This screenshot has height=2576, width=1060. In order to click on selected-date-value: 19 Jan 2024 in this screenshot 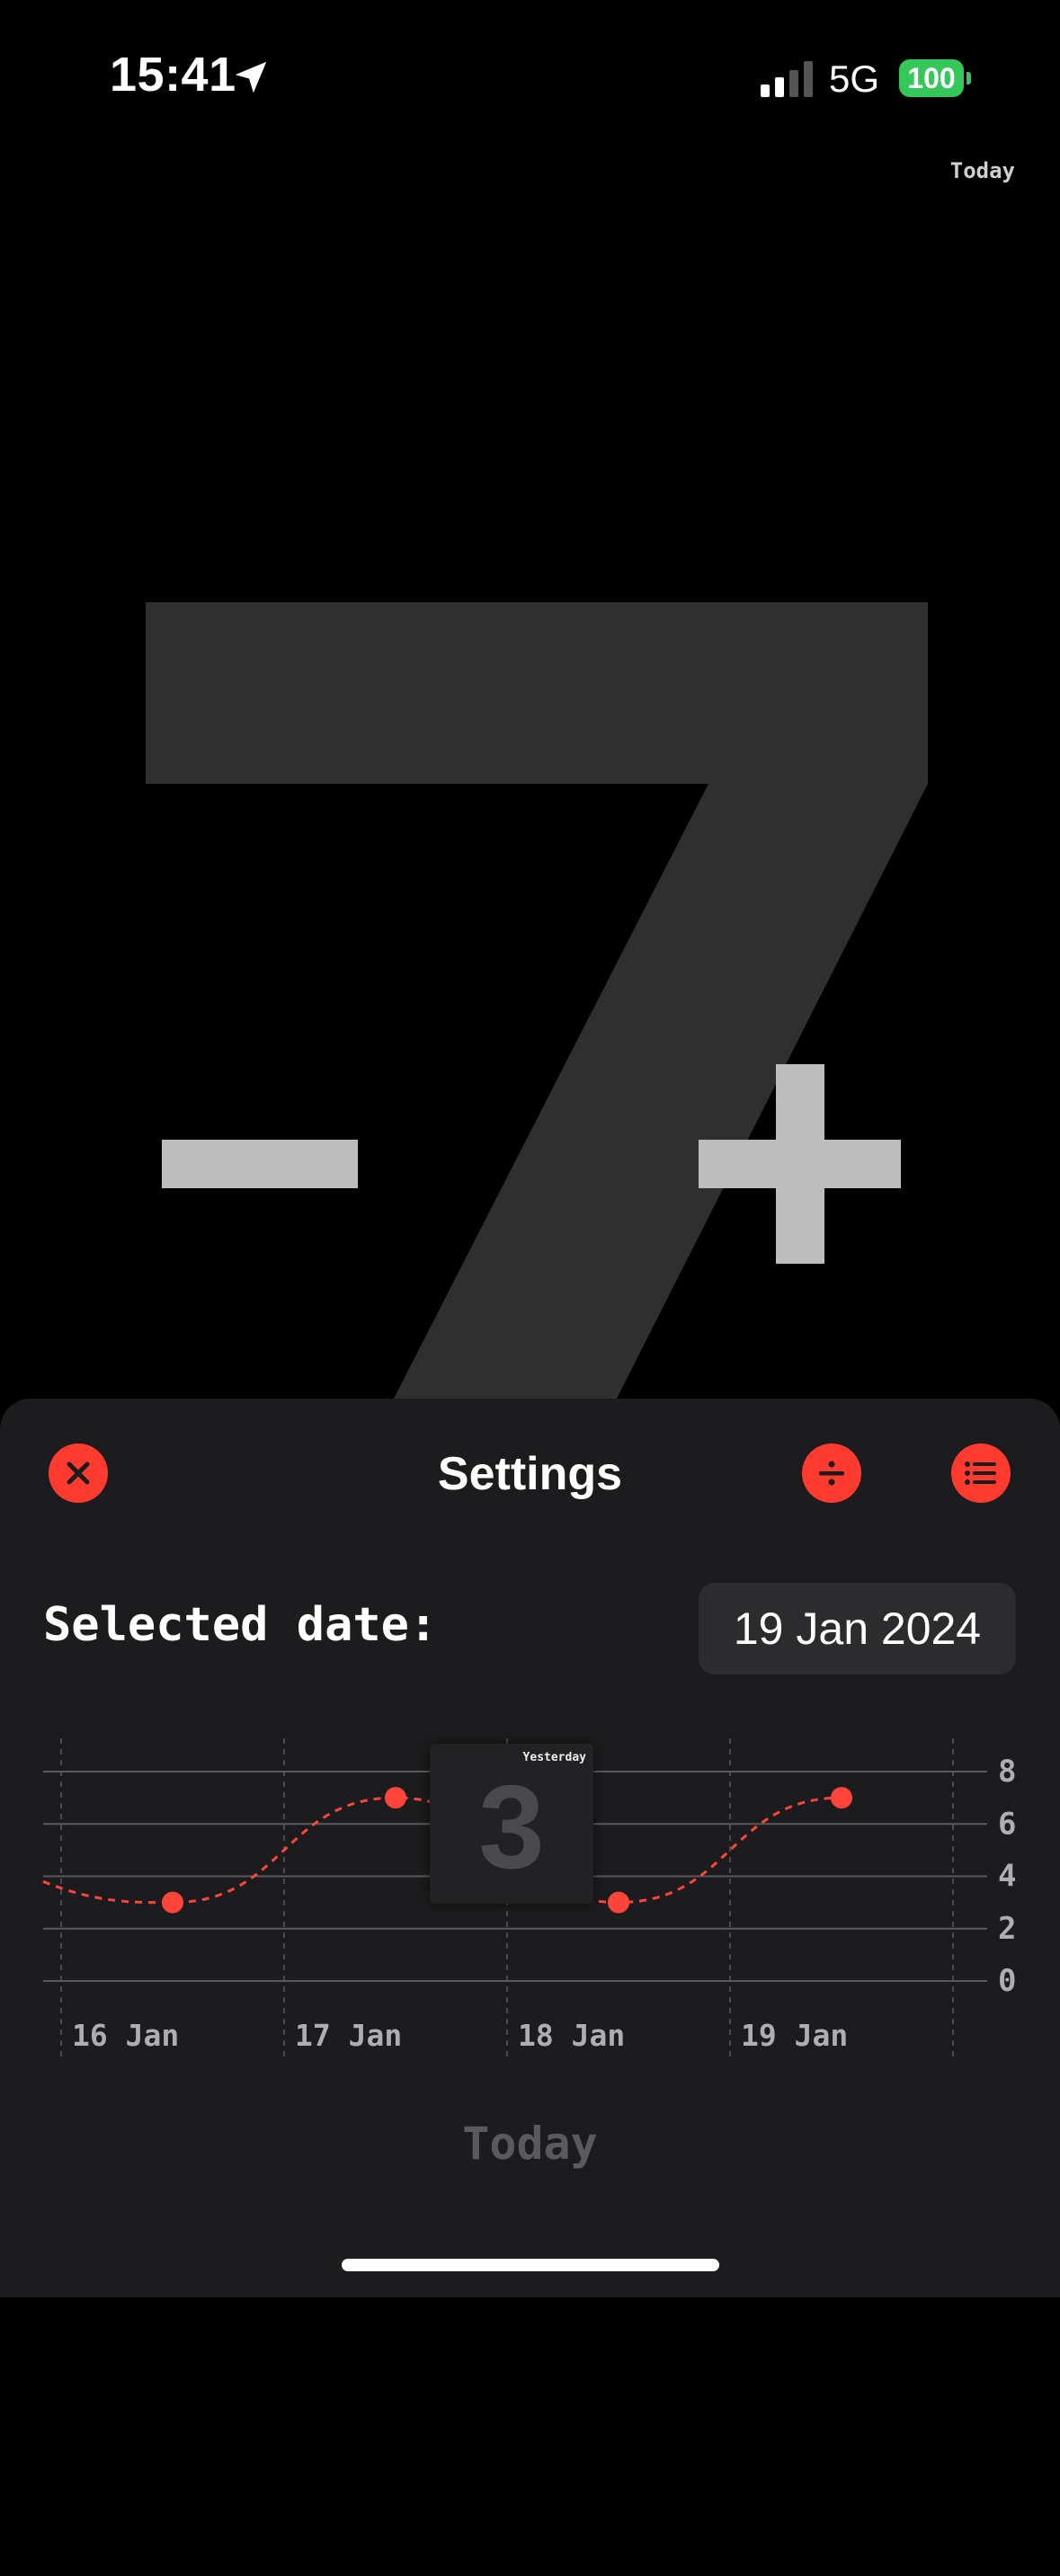, I will do `click(857, 1628)`.